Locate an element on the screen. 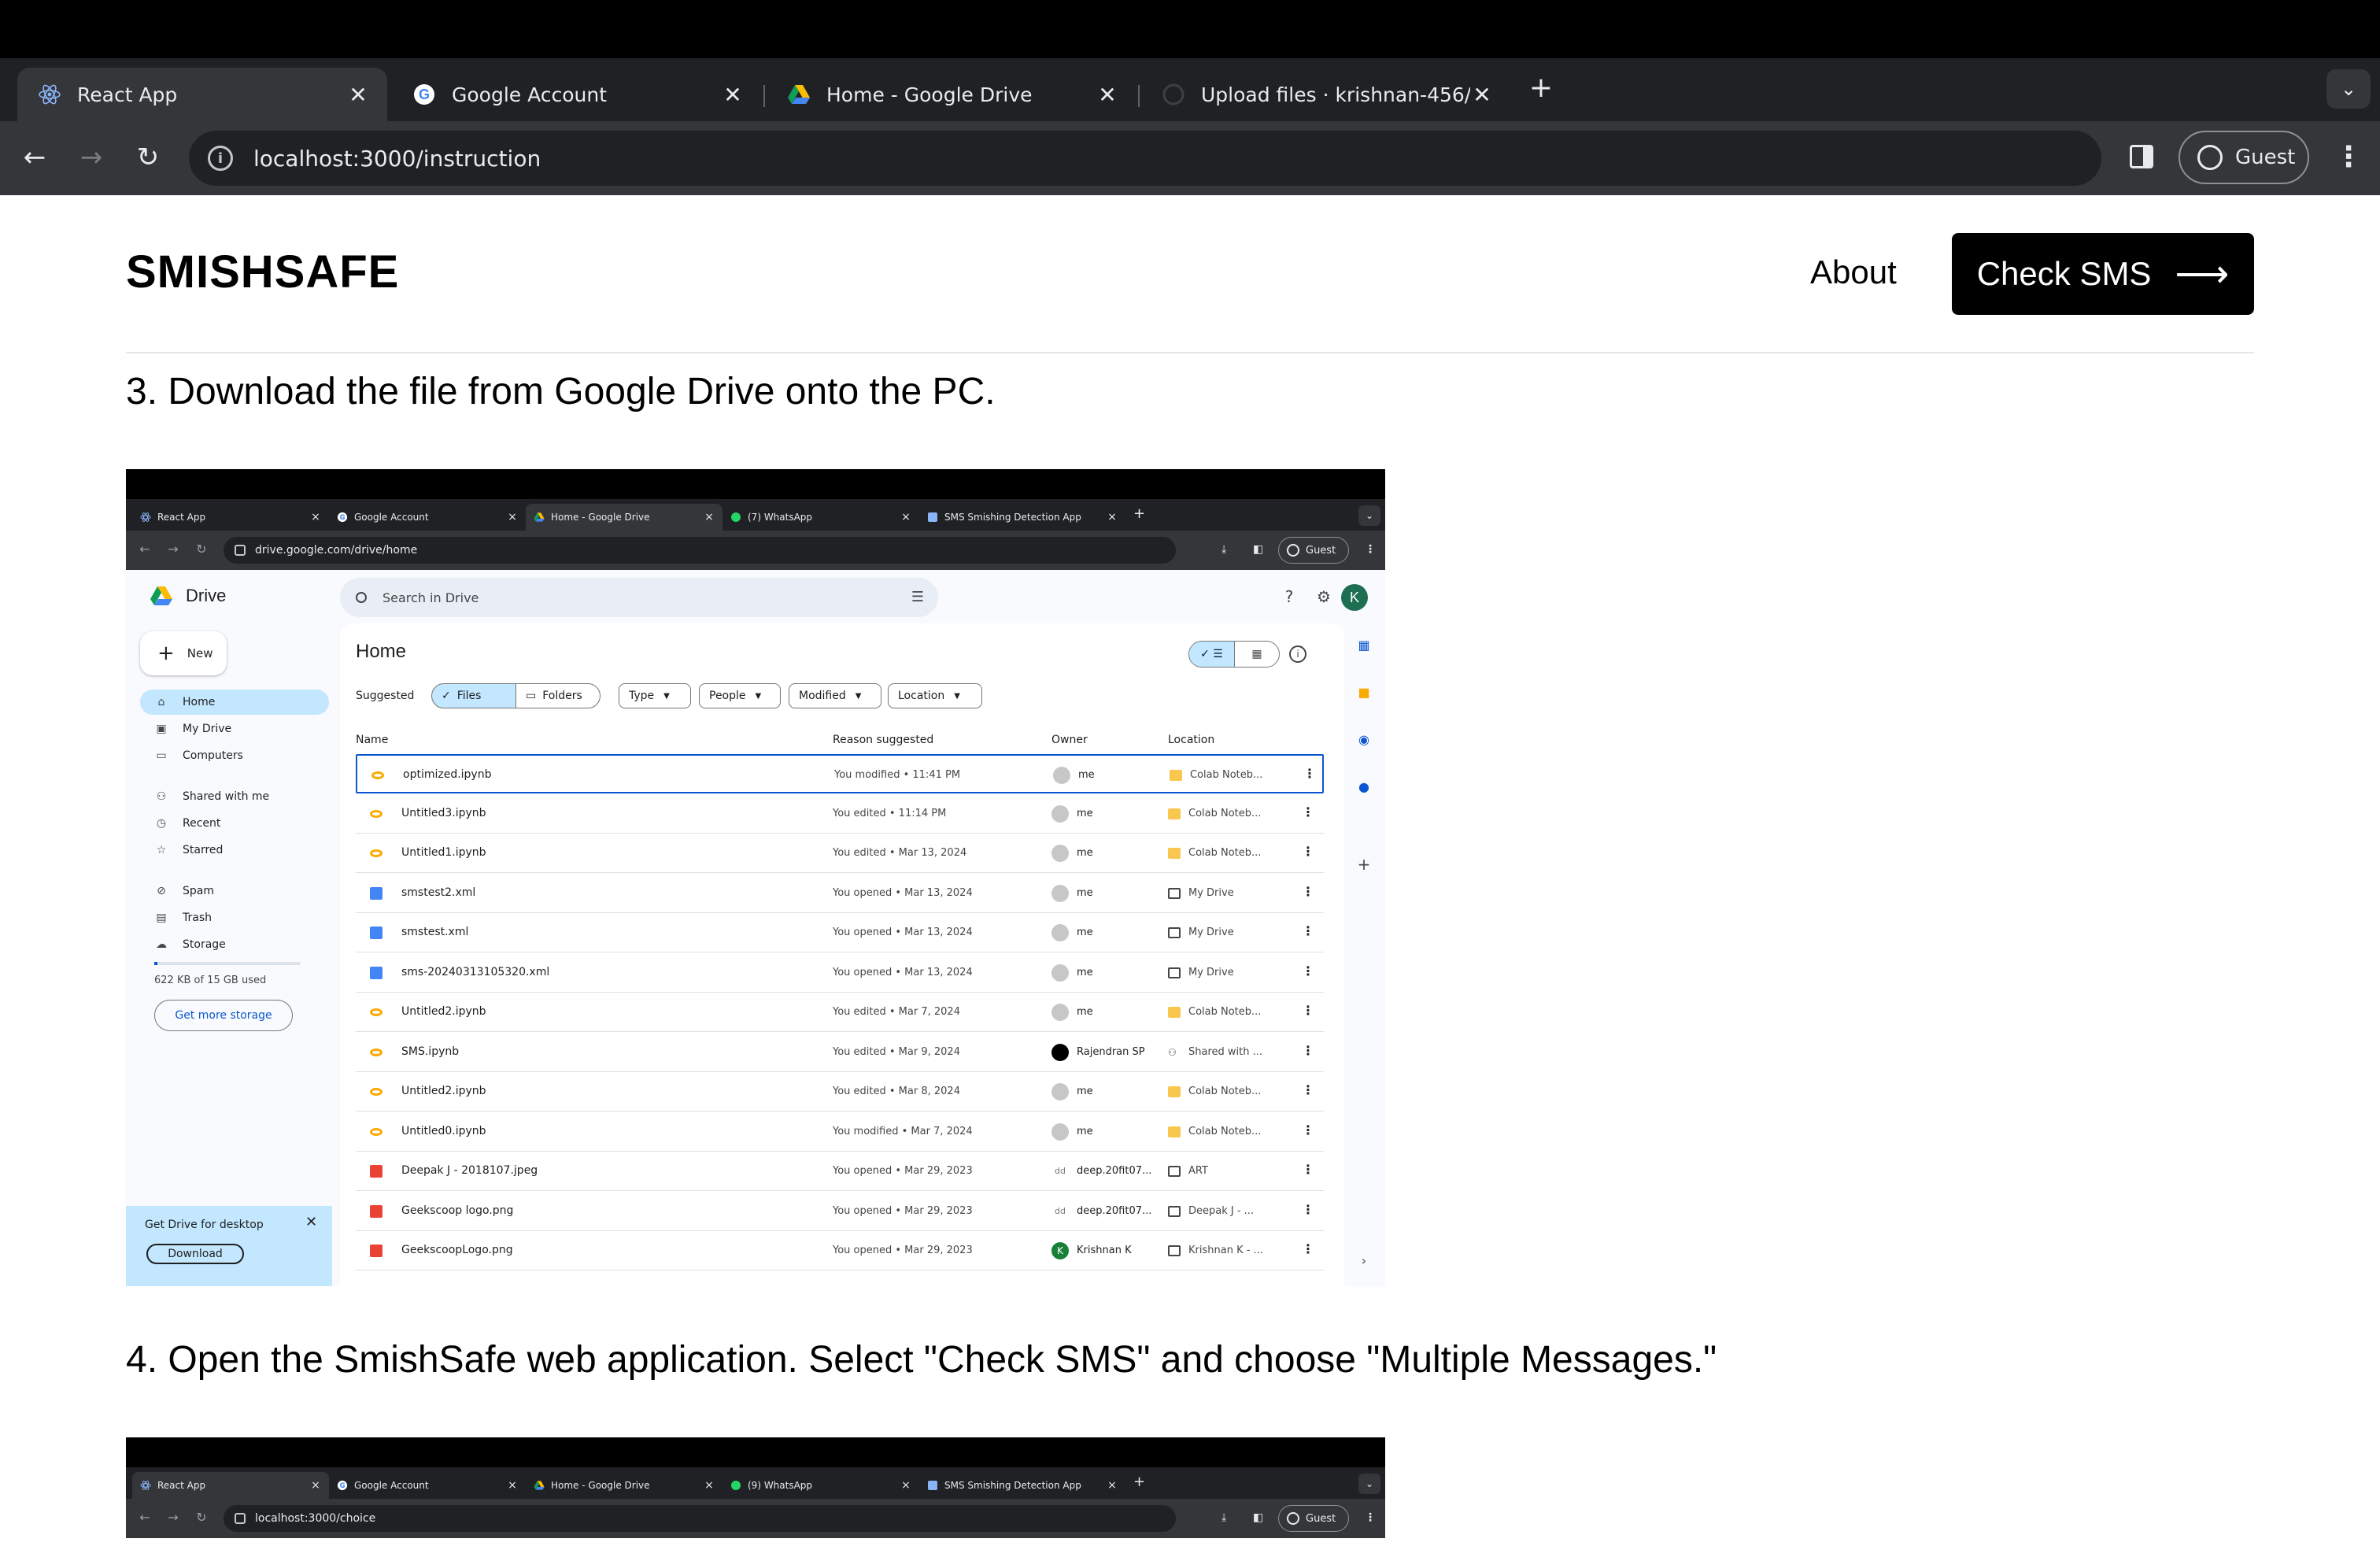  side-panel-icon is located at coordinates (2141, 156).